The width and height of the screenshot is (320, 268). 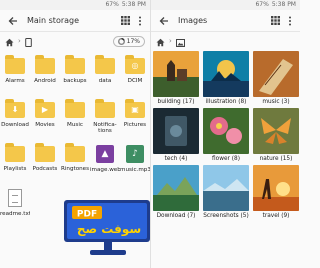 What do you see at coordinates (121, 41) in the screenshot?
I see `pie-icon` at bounding box center [121, 41].